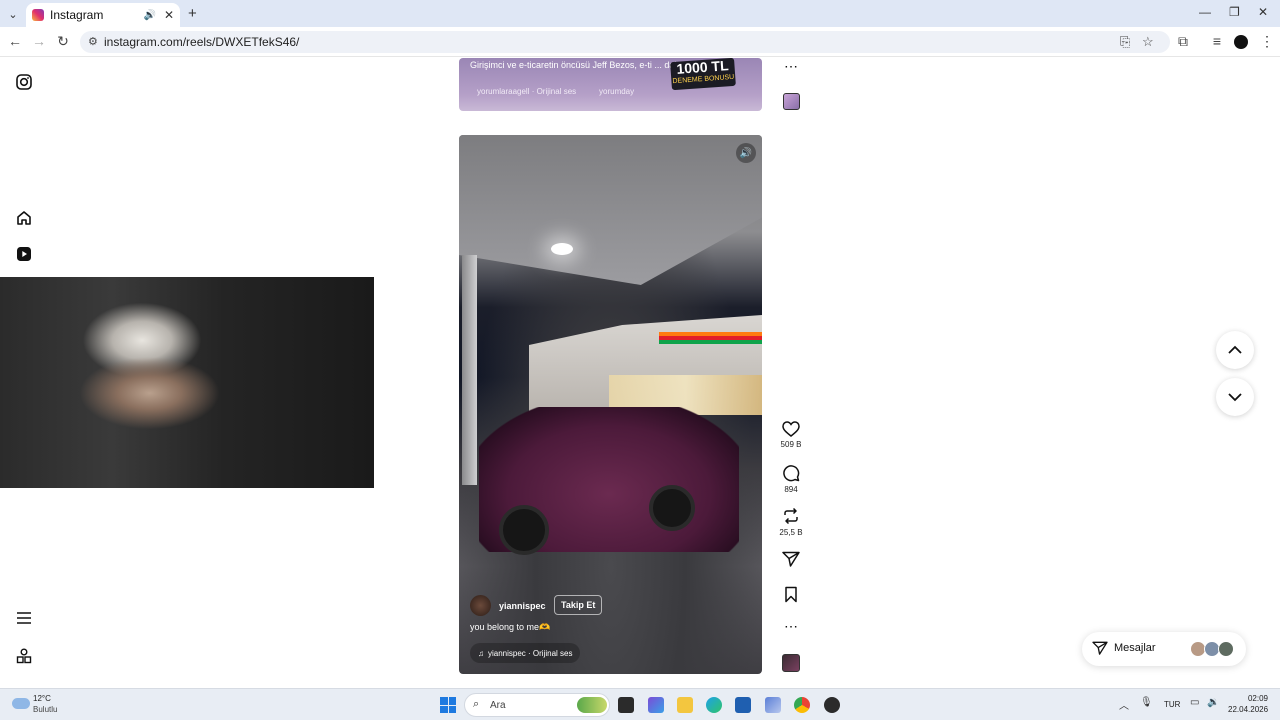 The width and height of the screenshot is (1280, 720). Describe the element at coordinates (802, 705) in the screenshot. I see `chrome-icon` at that location.